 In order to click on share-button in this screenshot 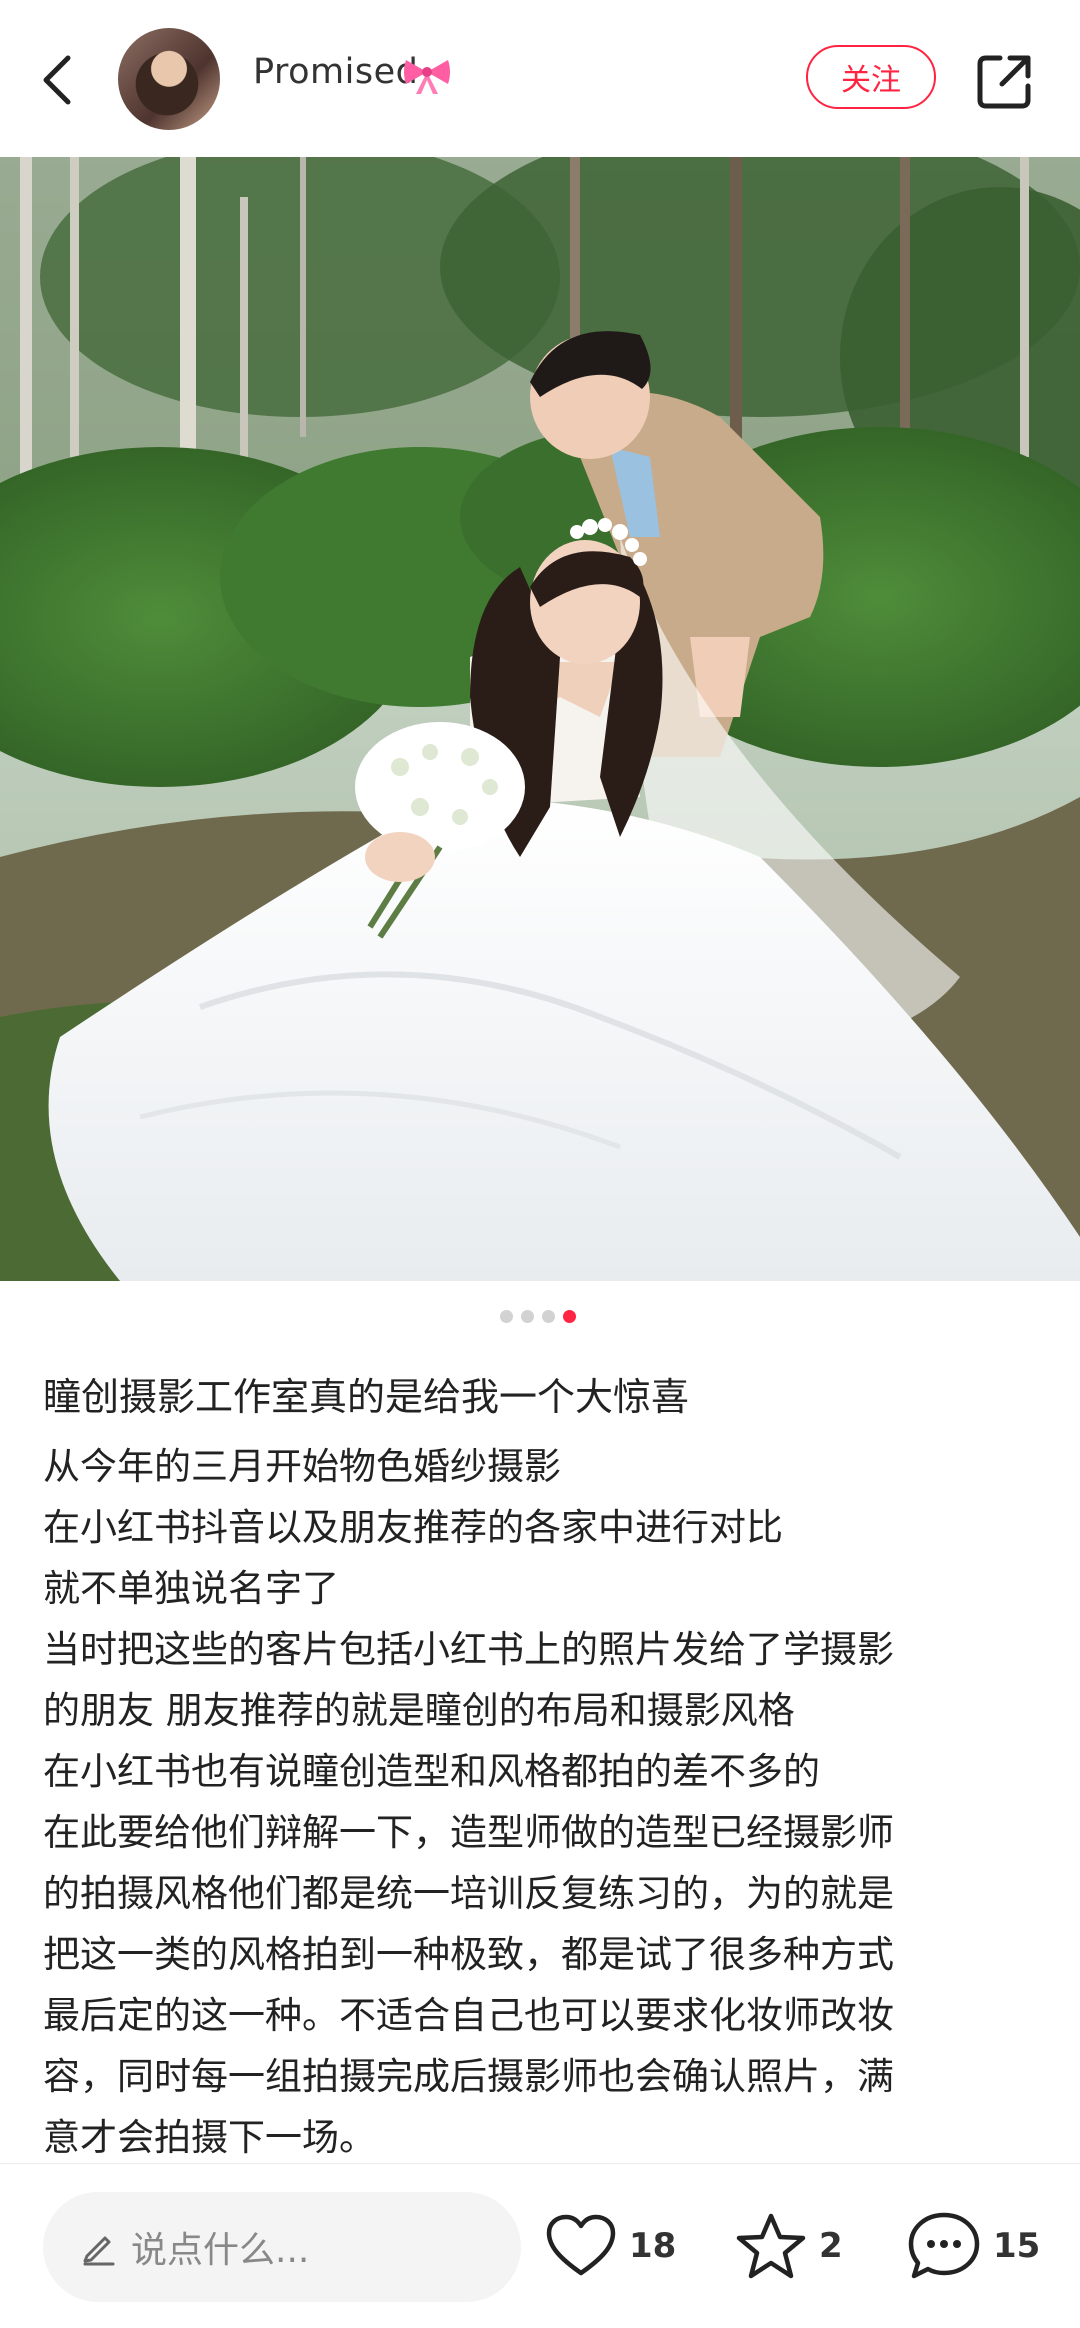, I will do `click(1005, 81)`.